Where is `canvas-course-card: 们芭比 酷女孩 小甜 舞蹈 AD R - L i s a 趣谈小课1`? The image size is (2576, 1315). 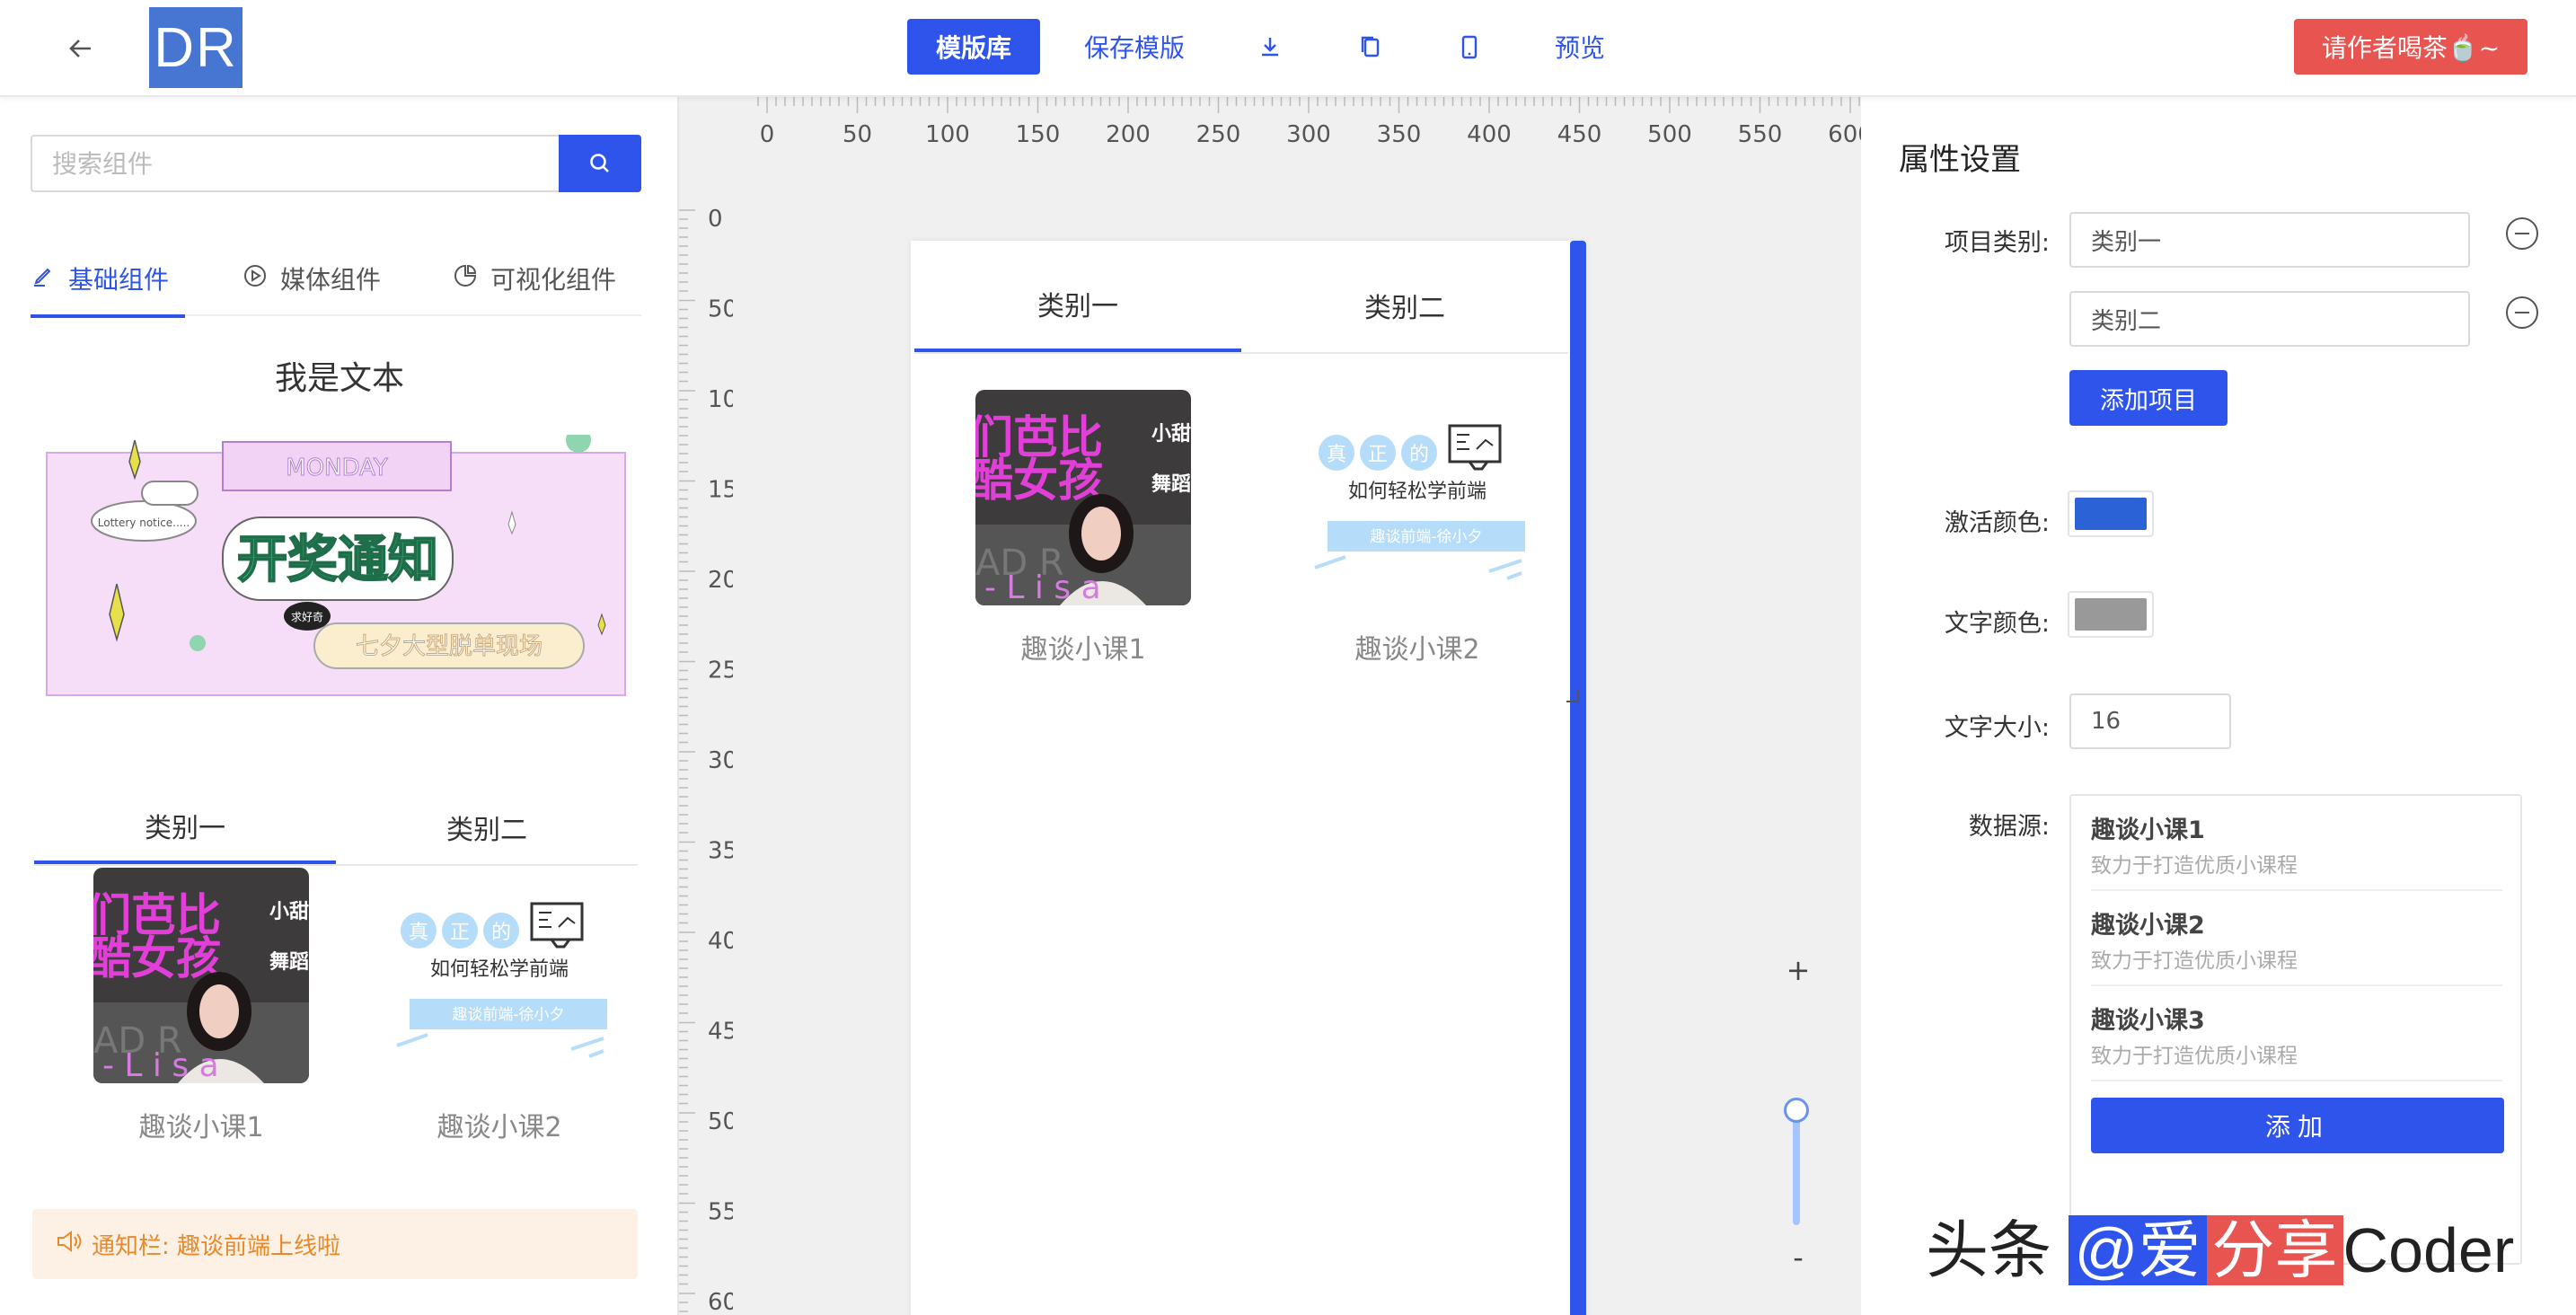 canvas-course-card: 们芭比 酷女孩 小甜 舞蹈 AD R - L i s a 趣谈小课1 is located at coordinates (1083, 528).